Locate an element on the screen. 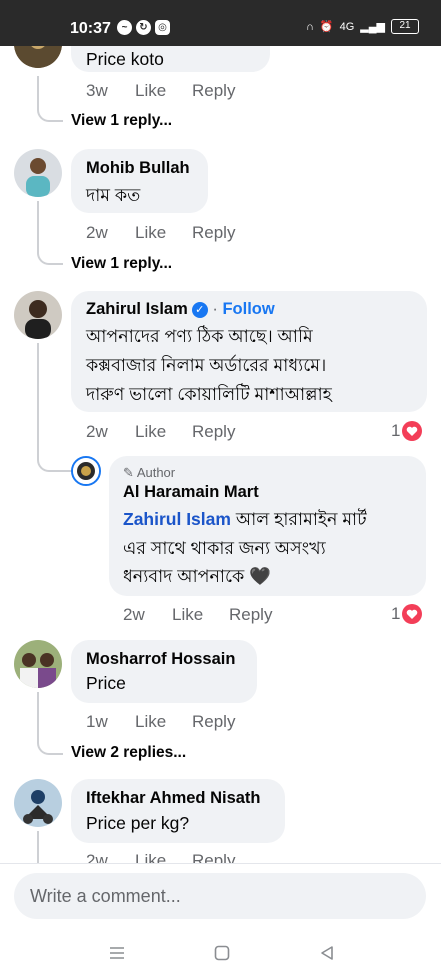 The width and height of the screenshot is (441, 980). comment-bubble: Mohib Bullah দাম কত is located at coordinates (139, 181).